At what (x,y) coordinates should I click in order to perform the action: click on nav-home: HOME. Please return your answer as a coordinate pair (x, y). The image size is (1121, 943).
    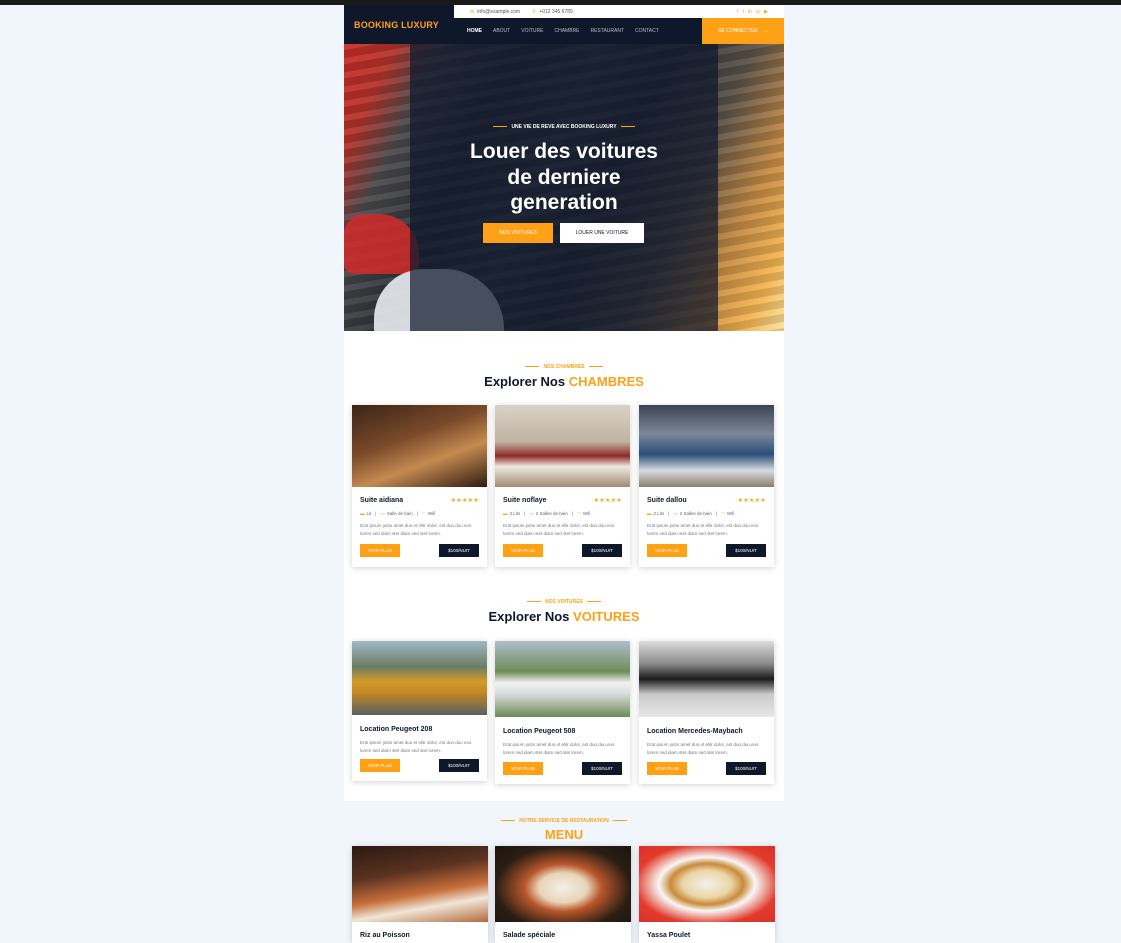
    Looking at the image, I should click on (474, 31).